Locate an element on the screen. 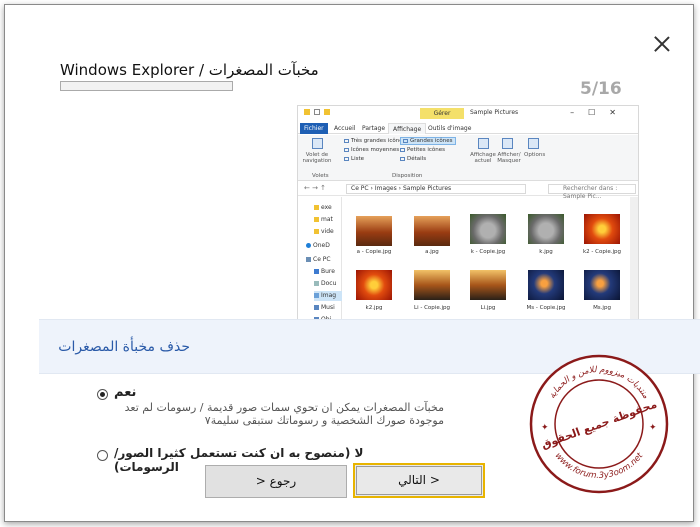 The width and height of the screenshot is (700, 527). file-name: a.jpg is located at coordinates (432, 252).